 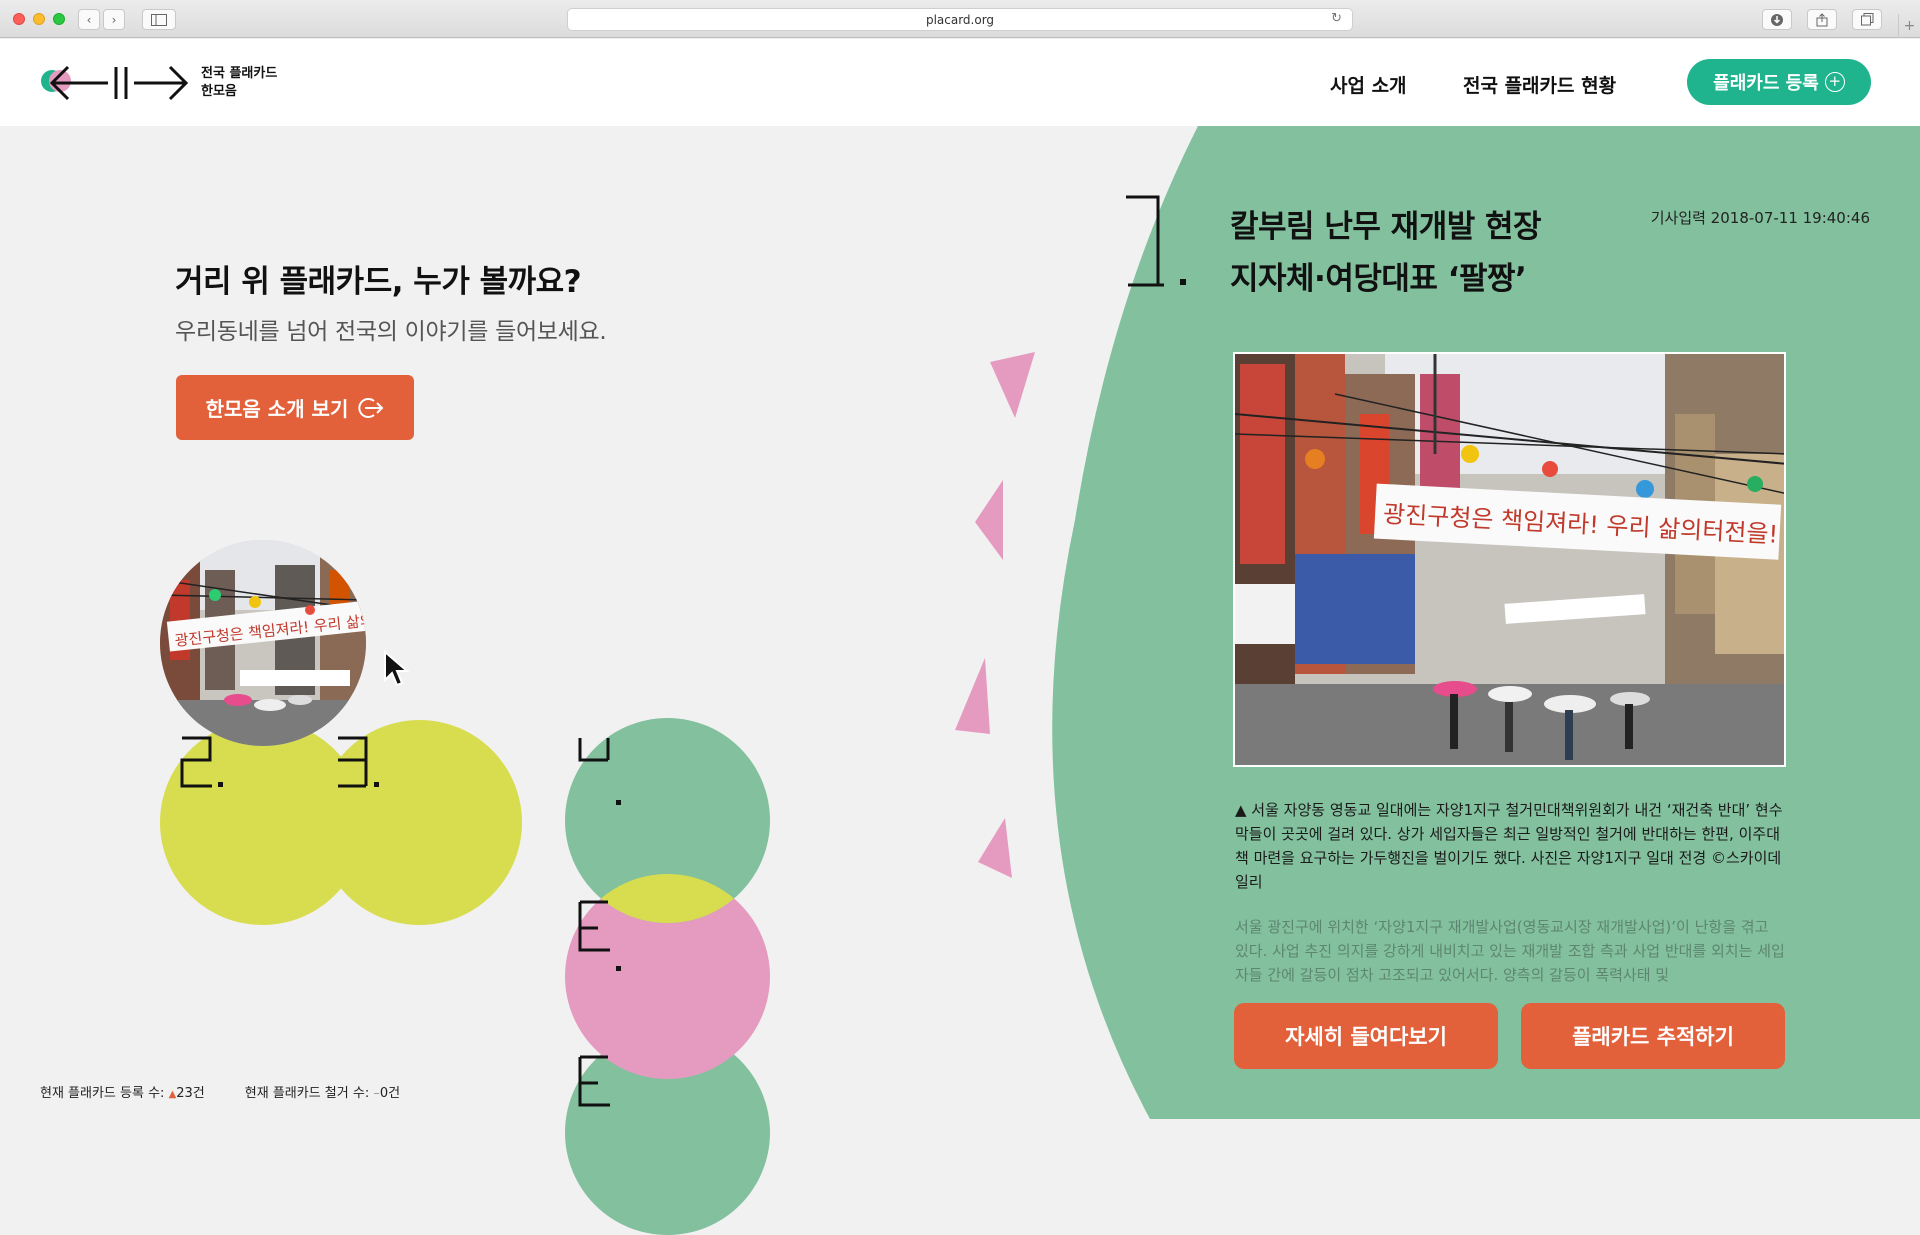 What do you see at coordinates (1366, 1036) in the screenshot?
I see `detail-view-button: 자세히 들여다보기` at bounding box center [1366, 1036].